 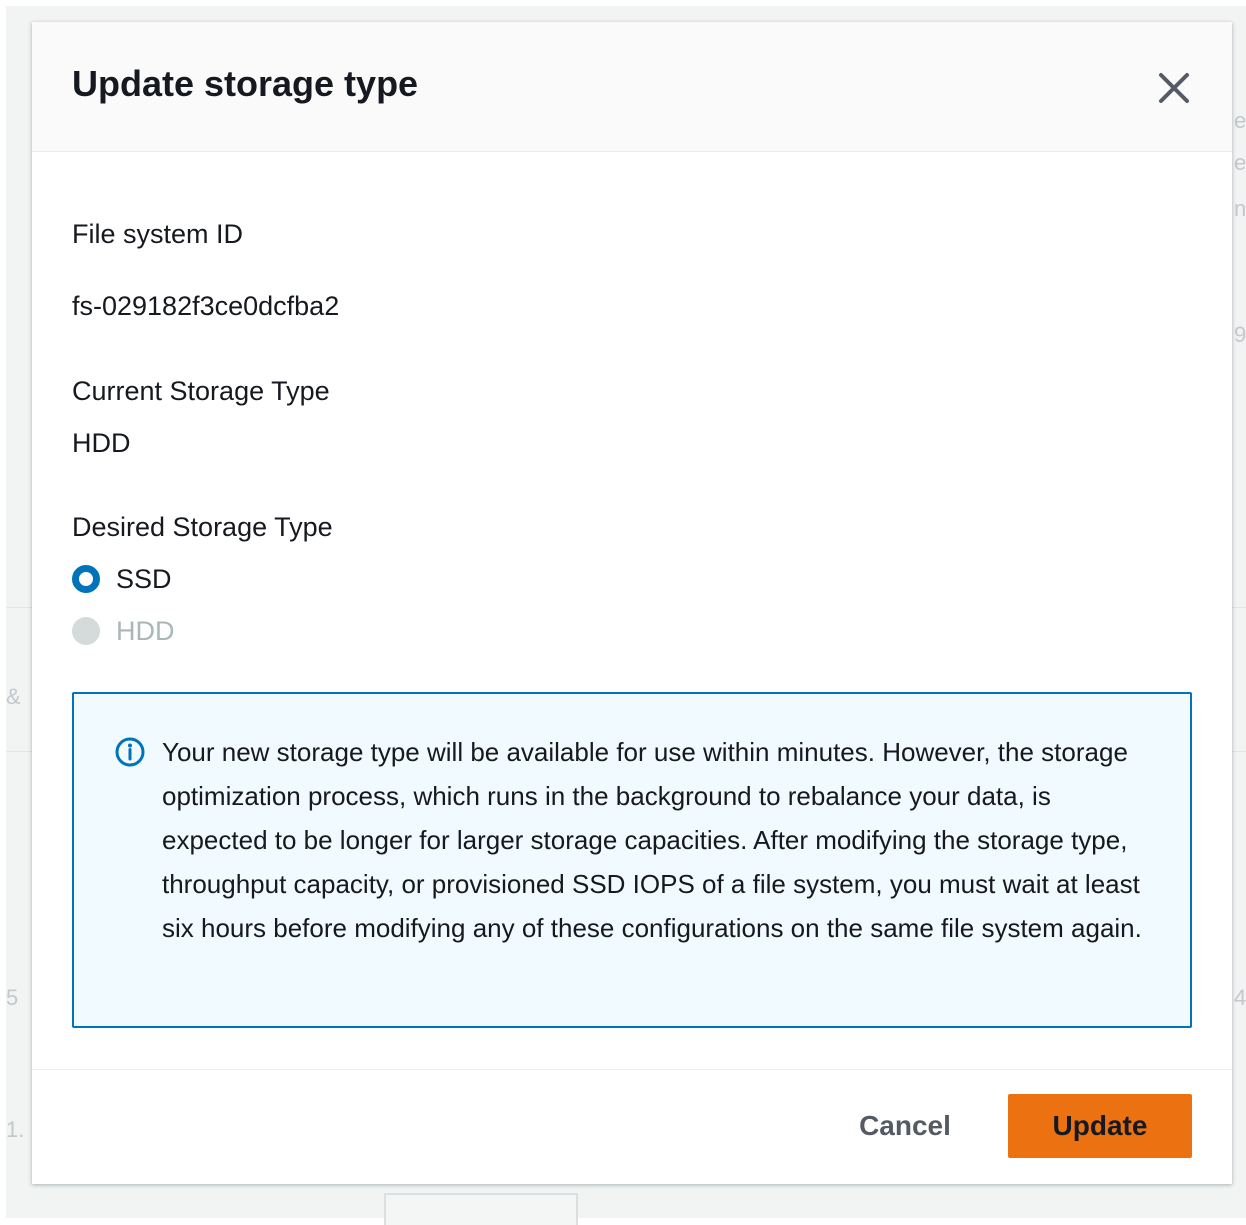 I want to click on backdrop-fragment: 5, so click(x=12, y=997).